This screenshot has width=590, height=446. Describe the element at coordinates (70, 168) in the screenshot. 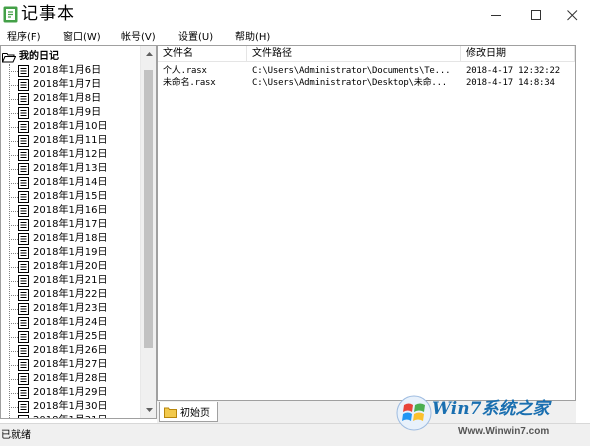

I see `tree-item-label: 2018年1月13日` at that location.